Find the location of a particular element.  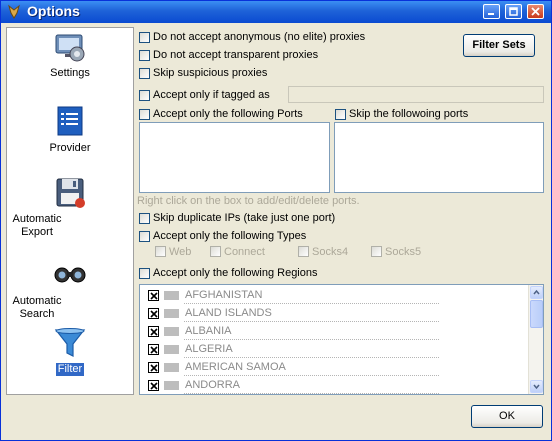

skip-duplicate-label: Skip duplicate IPs (take just one port) is located at coordinates (244, 218).